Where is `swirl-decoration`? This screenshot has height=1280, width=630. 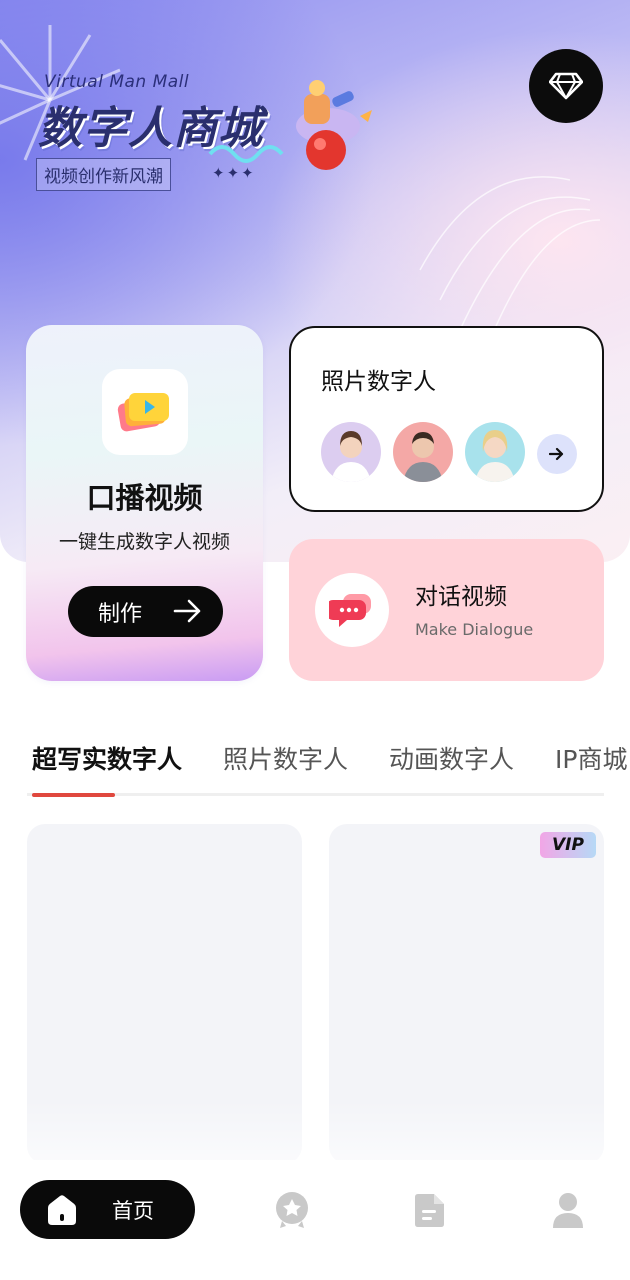
swirl-decoration is located at coordinates (509, 258).